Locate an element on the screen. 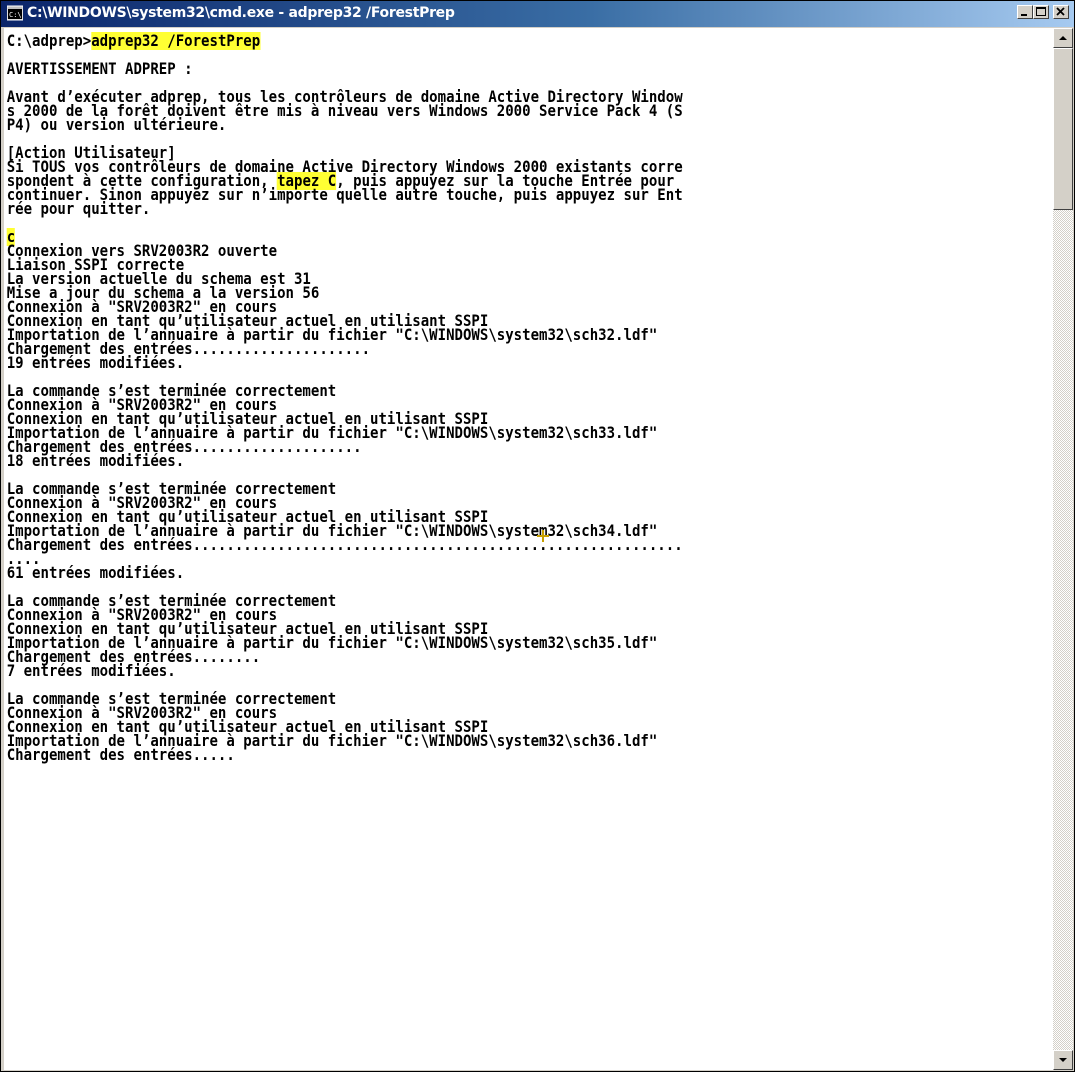 The image size is (1075, 1074). close-icon is located at coordinates (1060, 11).